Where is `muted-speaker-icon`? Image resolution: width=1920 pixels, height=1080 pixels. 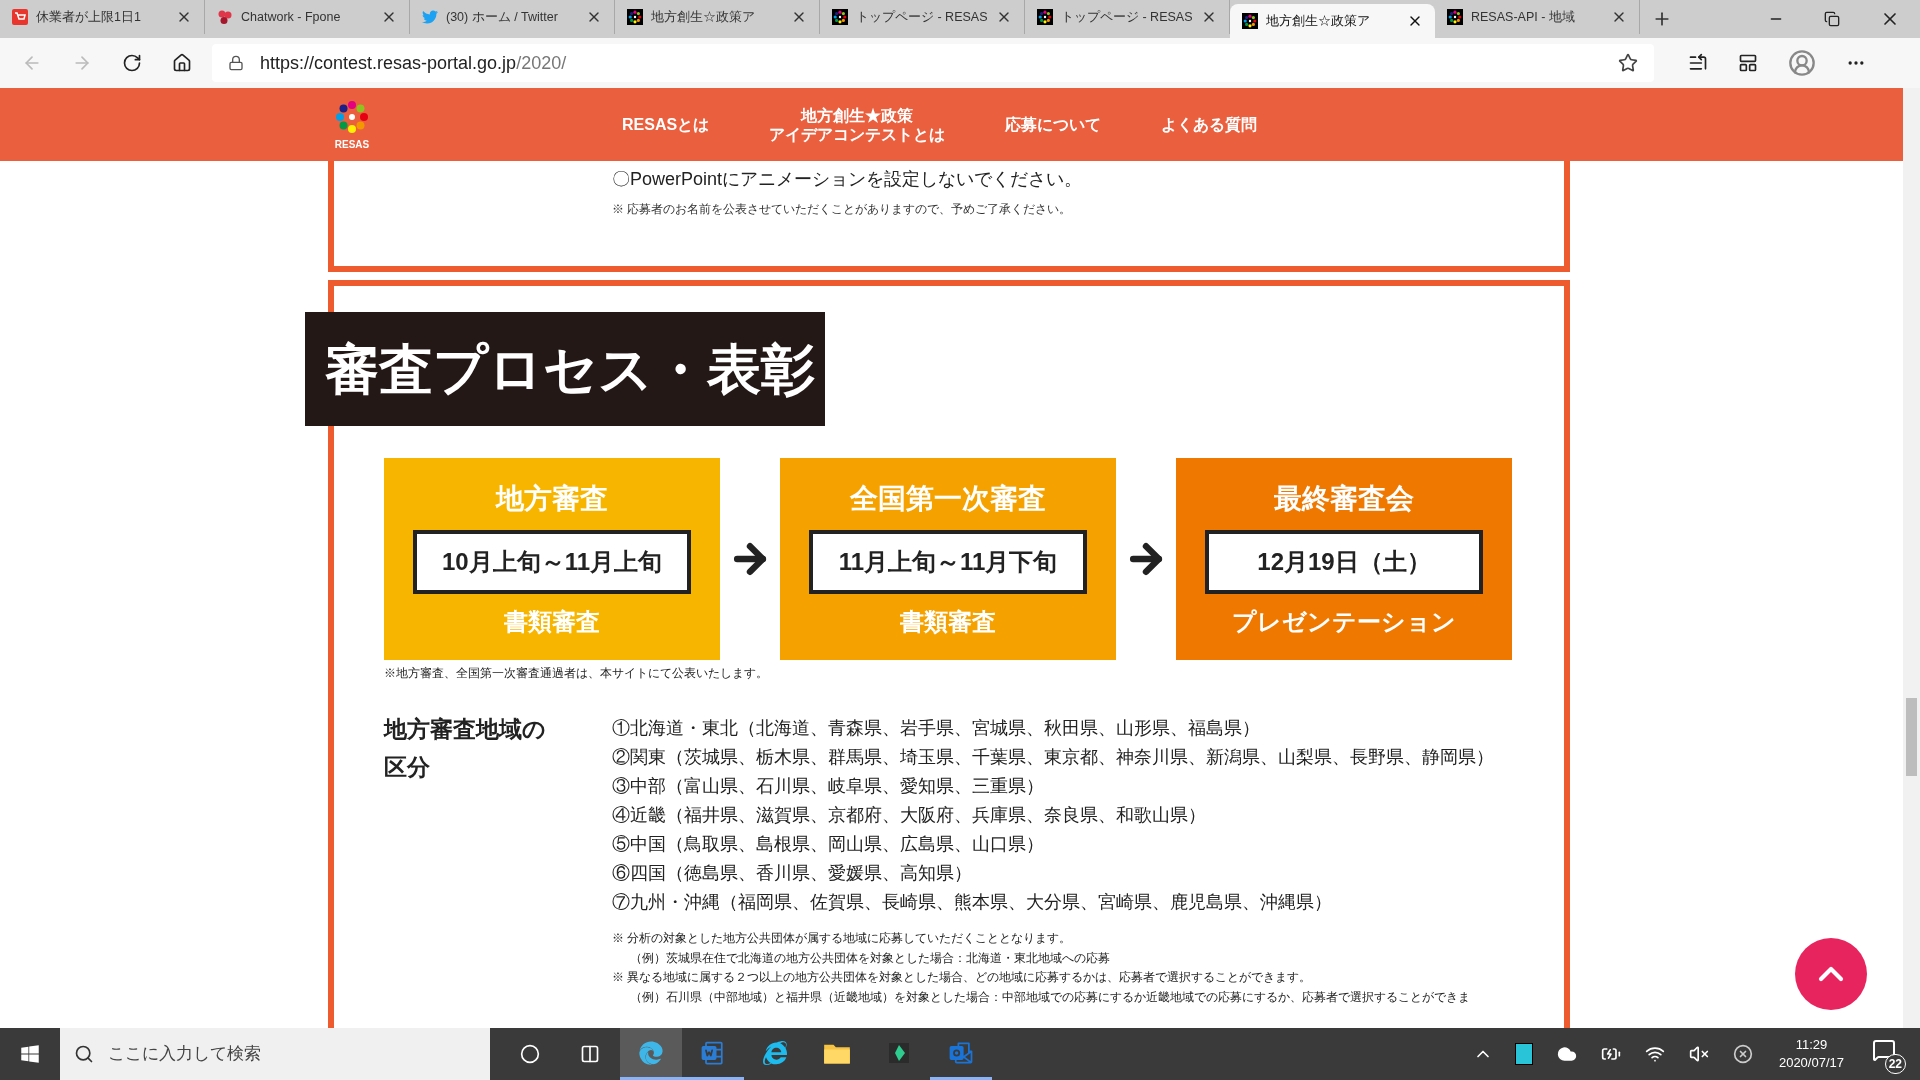
muted-speaker-icon is located at coordinates (1698, 1054).